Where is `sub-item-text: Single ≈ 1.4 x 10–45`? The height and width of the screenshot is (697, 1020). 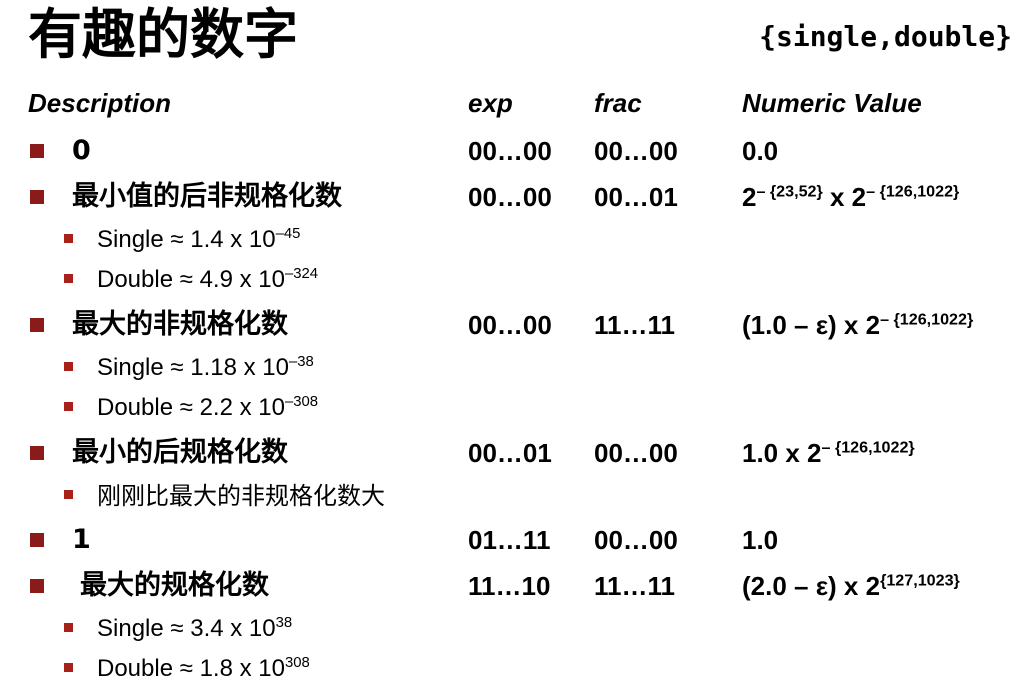
sub-item-text: Single ≈ 1.4 x 10–45 is located at coordinates (199, 239).